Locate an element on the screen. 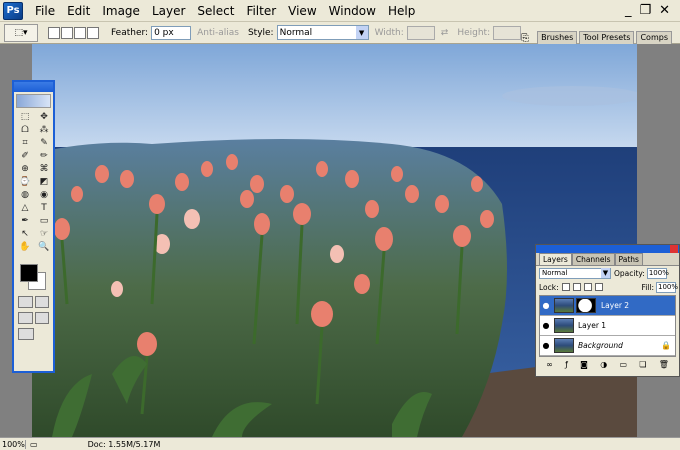 Image resolution: width=680 pixels, height=450 pixels. tool-preset-picker: ⬚▾ is located at coordinates (21, 32).